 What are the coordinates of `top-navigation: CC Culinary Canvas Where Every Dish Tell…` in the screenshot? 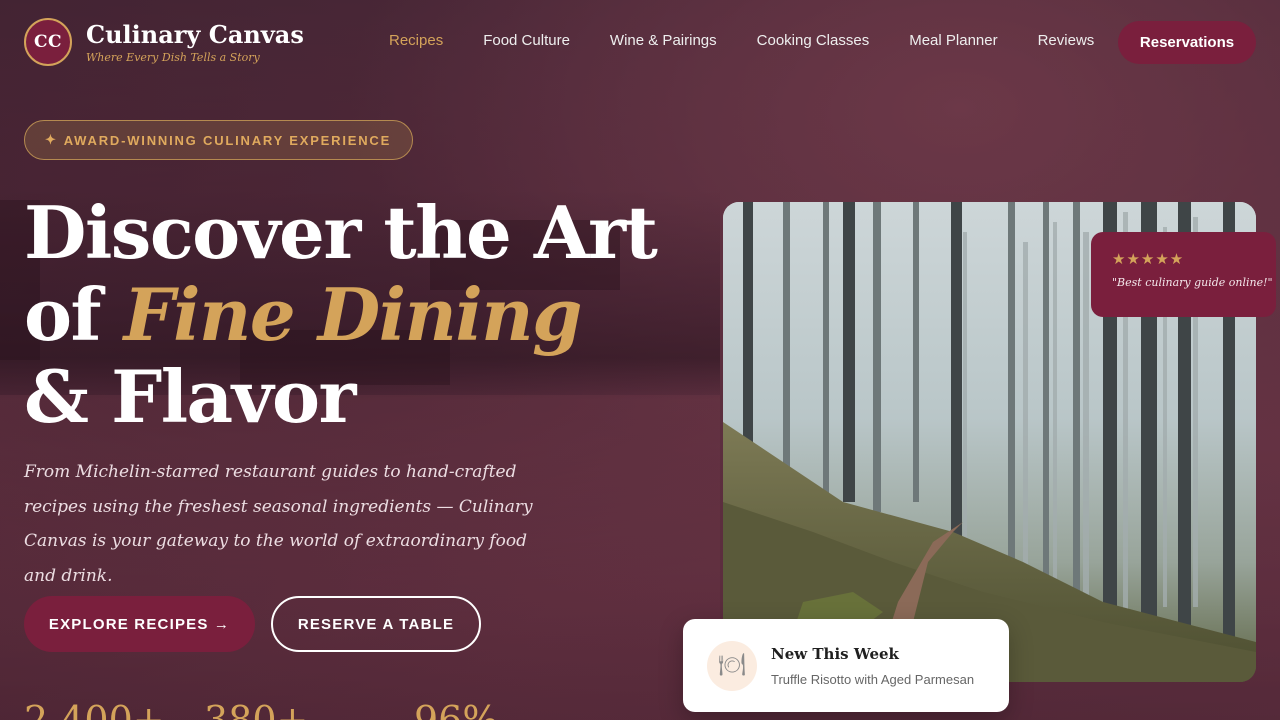 It's located at (640, 42).